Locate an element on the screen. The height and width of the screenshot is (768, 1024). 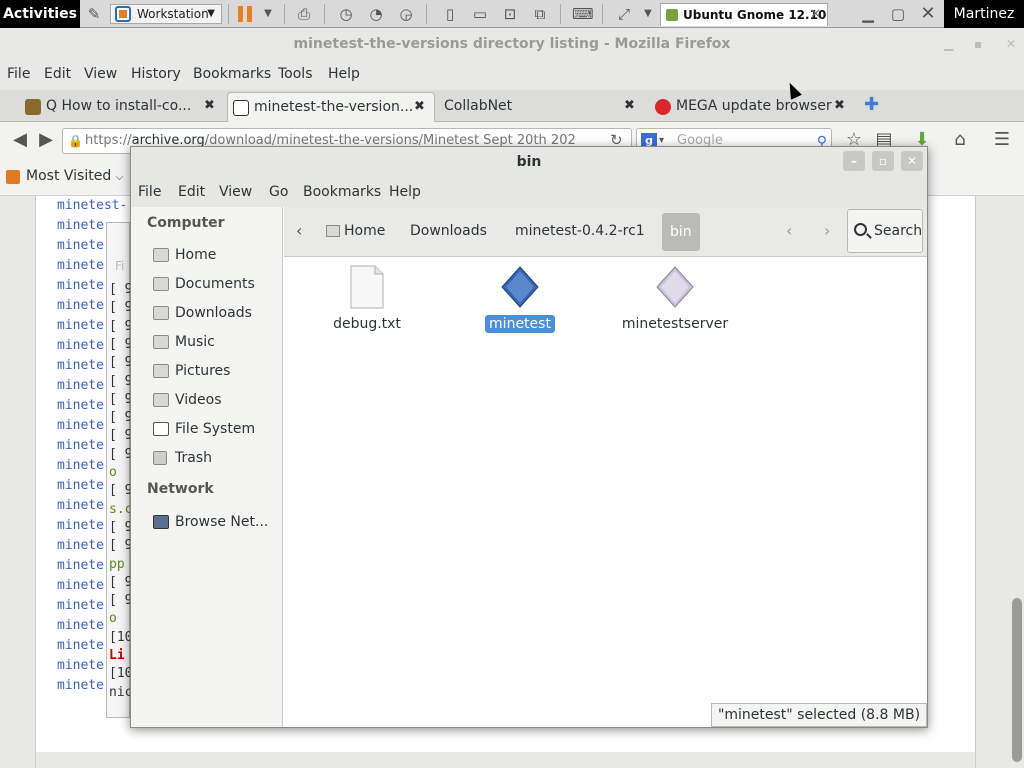
menu-icon: ☰ is located at coordinates (1002, 141).